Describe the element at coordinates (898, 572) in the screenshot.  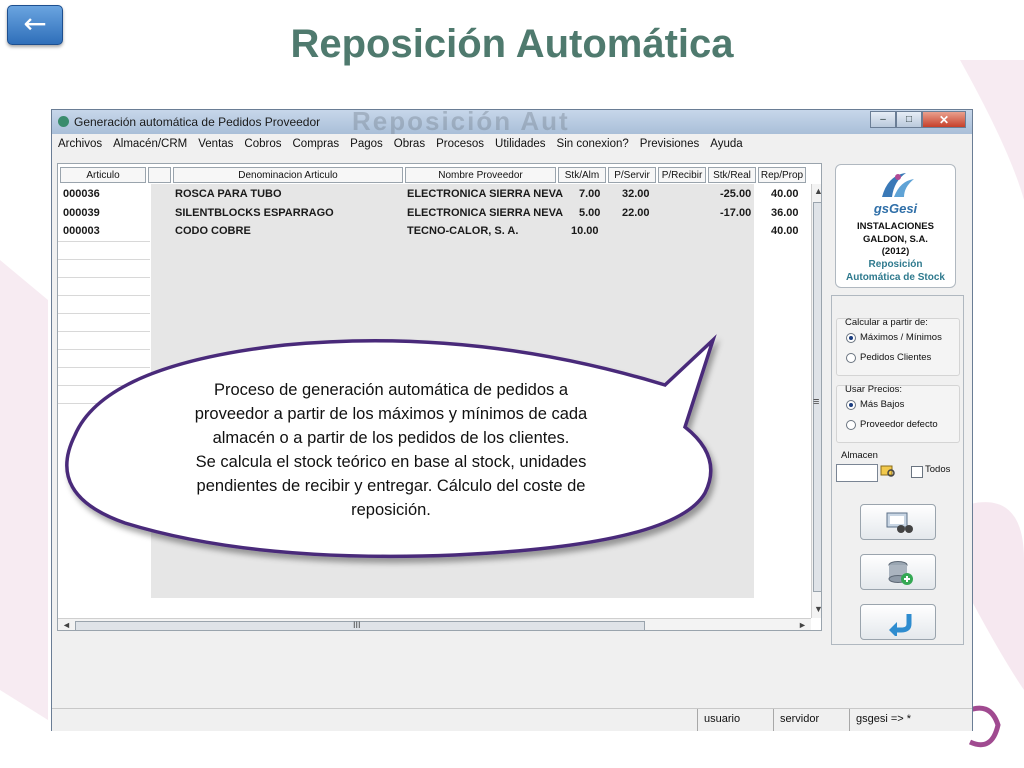
I see `add-records-button` at that location.